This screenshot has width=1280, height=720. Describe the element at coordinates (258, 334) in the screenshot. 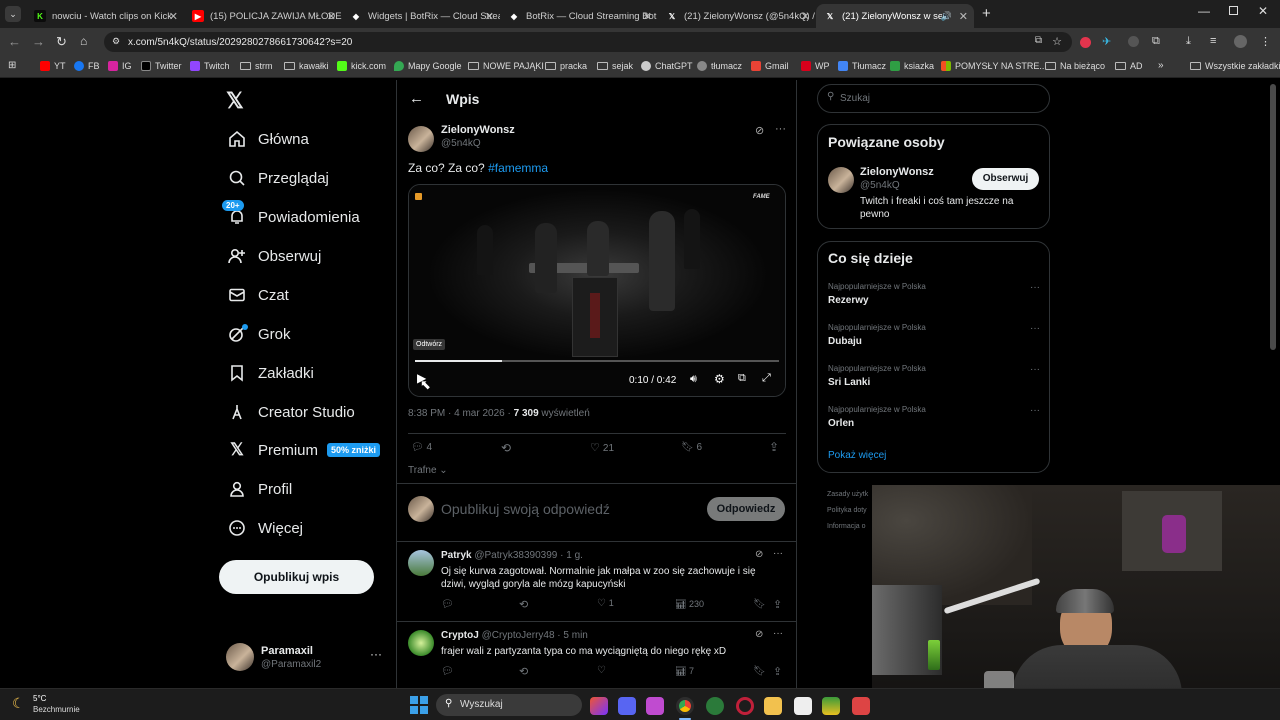

I see `nav-grok: Grok` at that location.